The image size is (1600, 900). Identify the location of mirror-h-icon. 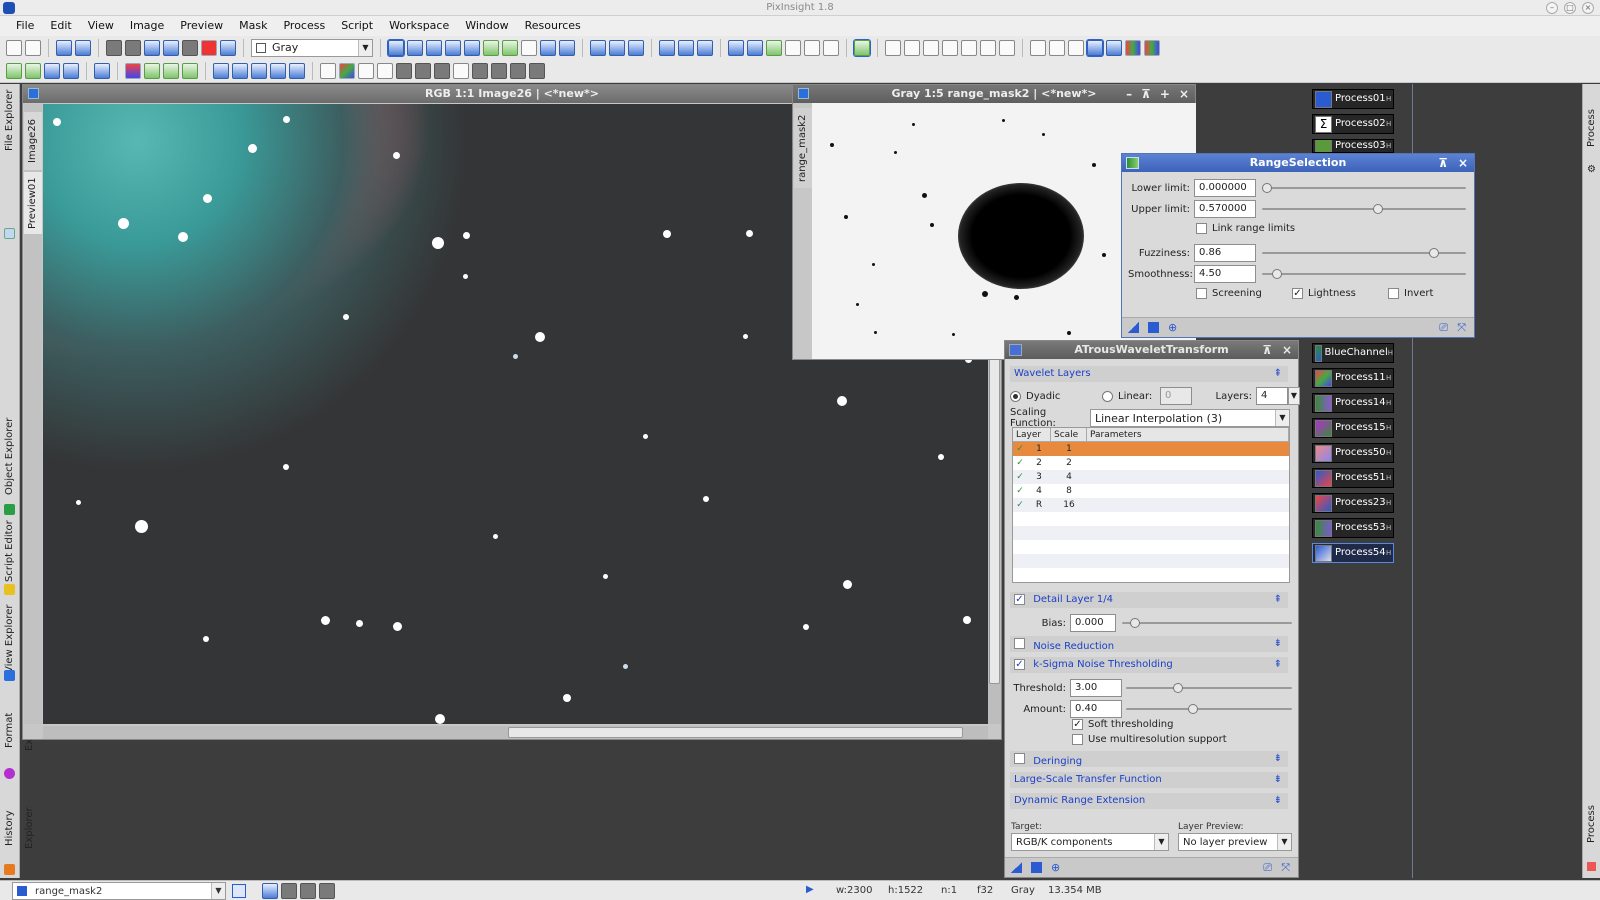
(278, 70).